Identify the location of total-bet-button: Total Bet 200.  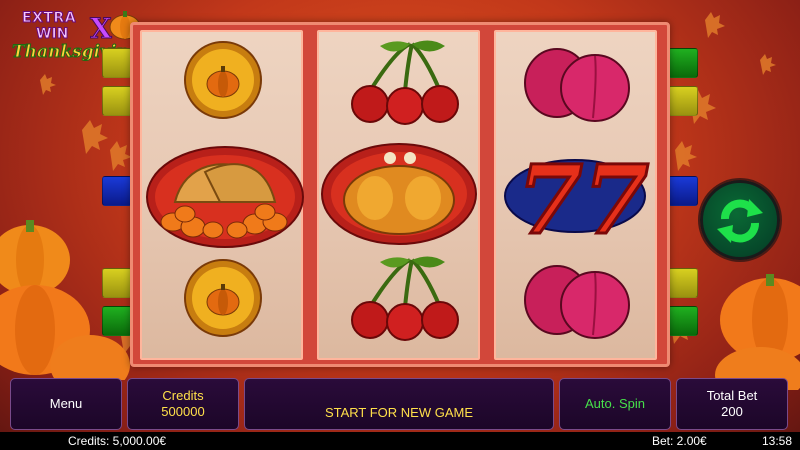
(732, 404).